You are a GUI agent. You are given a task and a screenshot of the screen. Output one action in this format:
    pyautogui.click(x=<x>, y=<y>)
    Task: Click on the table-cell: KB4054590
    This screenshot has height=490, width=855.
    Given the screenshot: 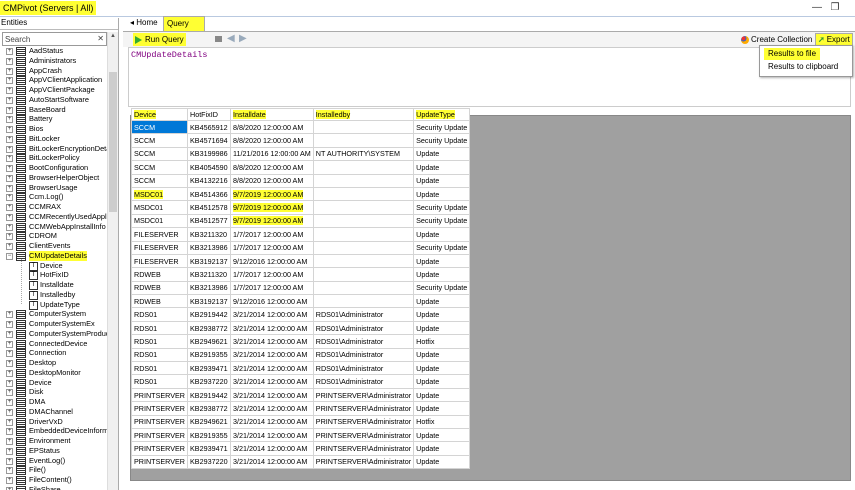 What is the action you would take?
    pyautogui.click(x=209, y=167)
    